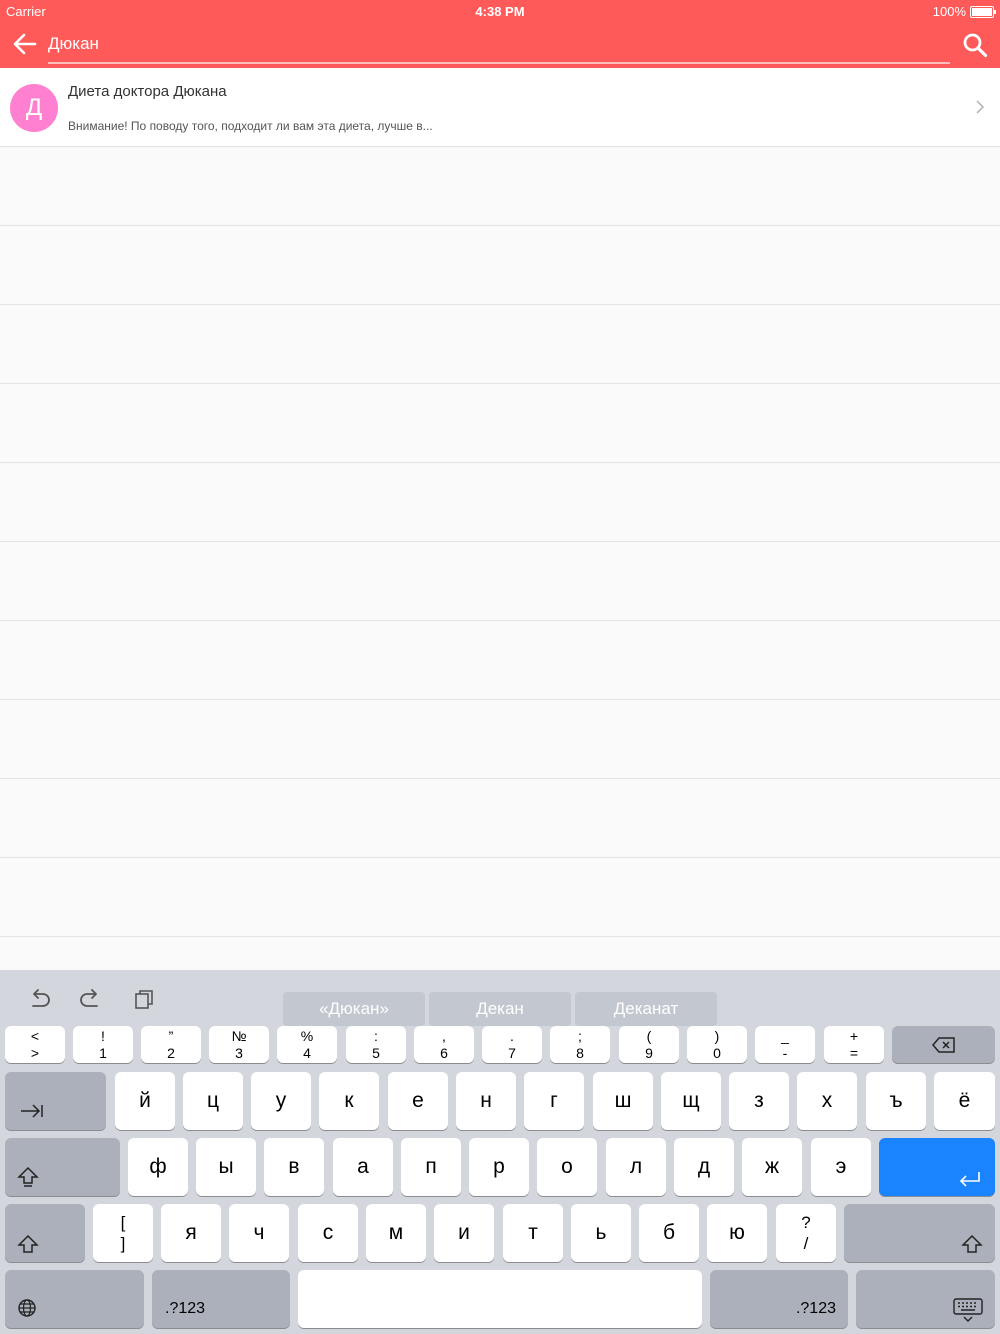 Image resolution: width=1000 pixels, height=1334 pixels. I want to click on key-х: х, so click(827, 1101).